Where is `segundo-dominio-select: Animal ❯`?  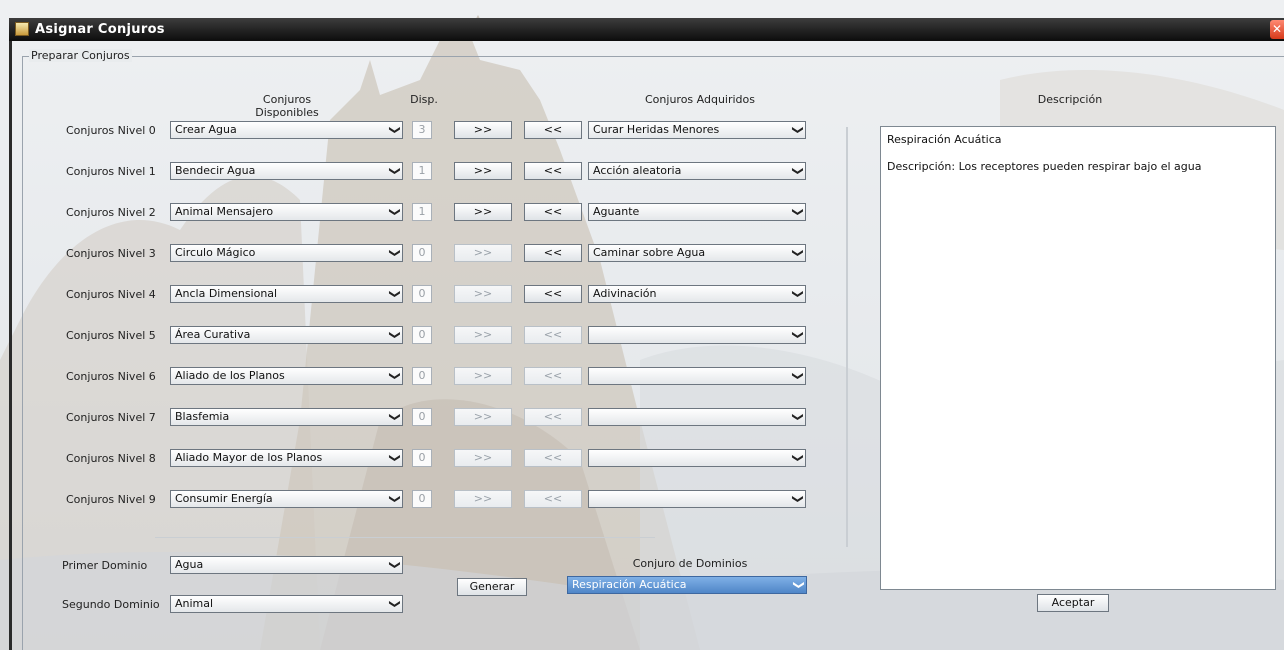
segundo-dominio-select: Animal ❯ is located at coordinates (286, 604).